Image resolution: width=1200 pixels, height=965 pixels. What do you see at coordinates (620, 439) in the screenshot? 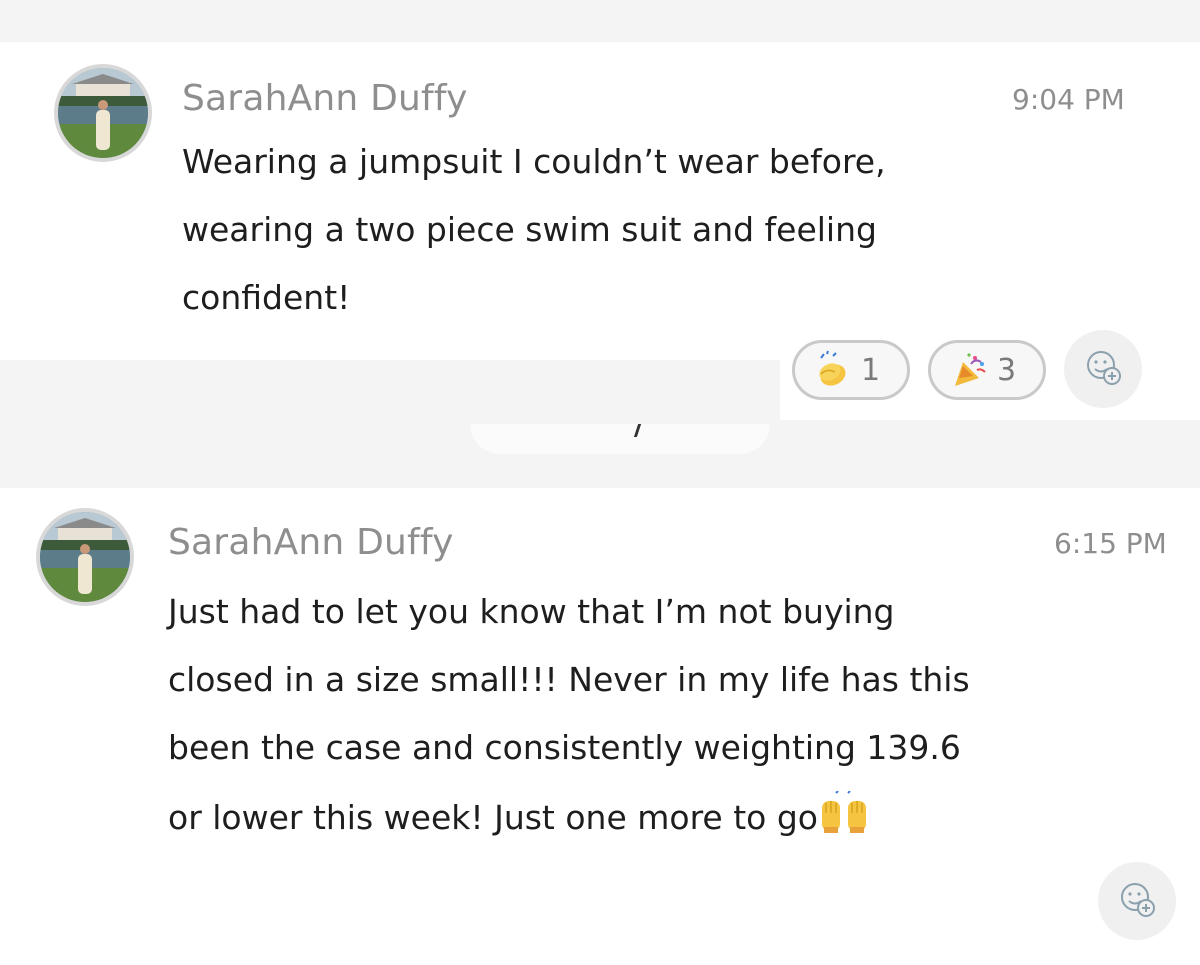
I see `scroll-divider` at bounding box center [620, 439].